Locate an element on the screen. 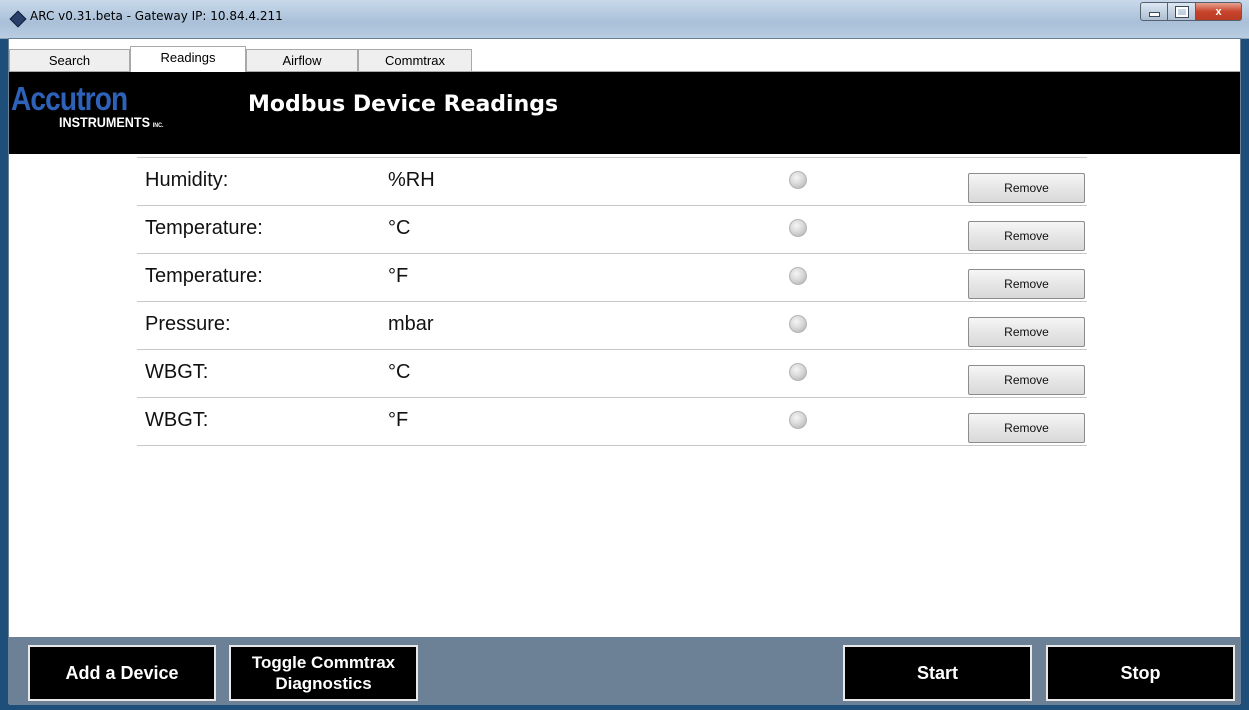 The width and height of the screenshot is (1249, 710). close-icon: x is located at coordinates (1218, 11).